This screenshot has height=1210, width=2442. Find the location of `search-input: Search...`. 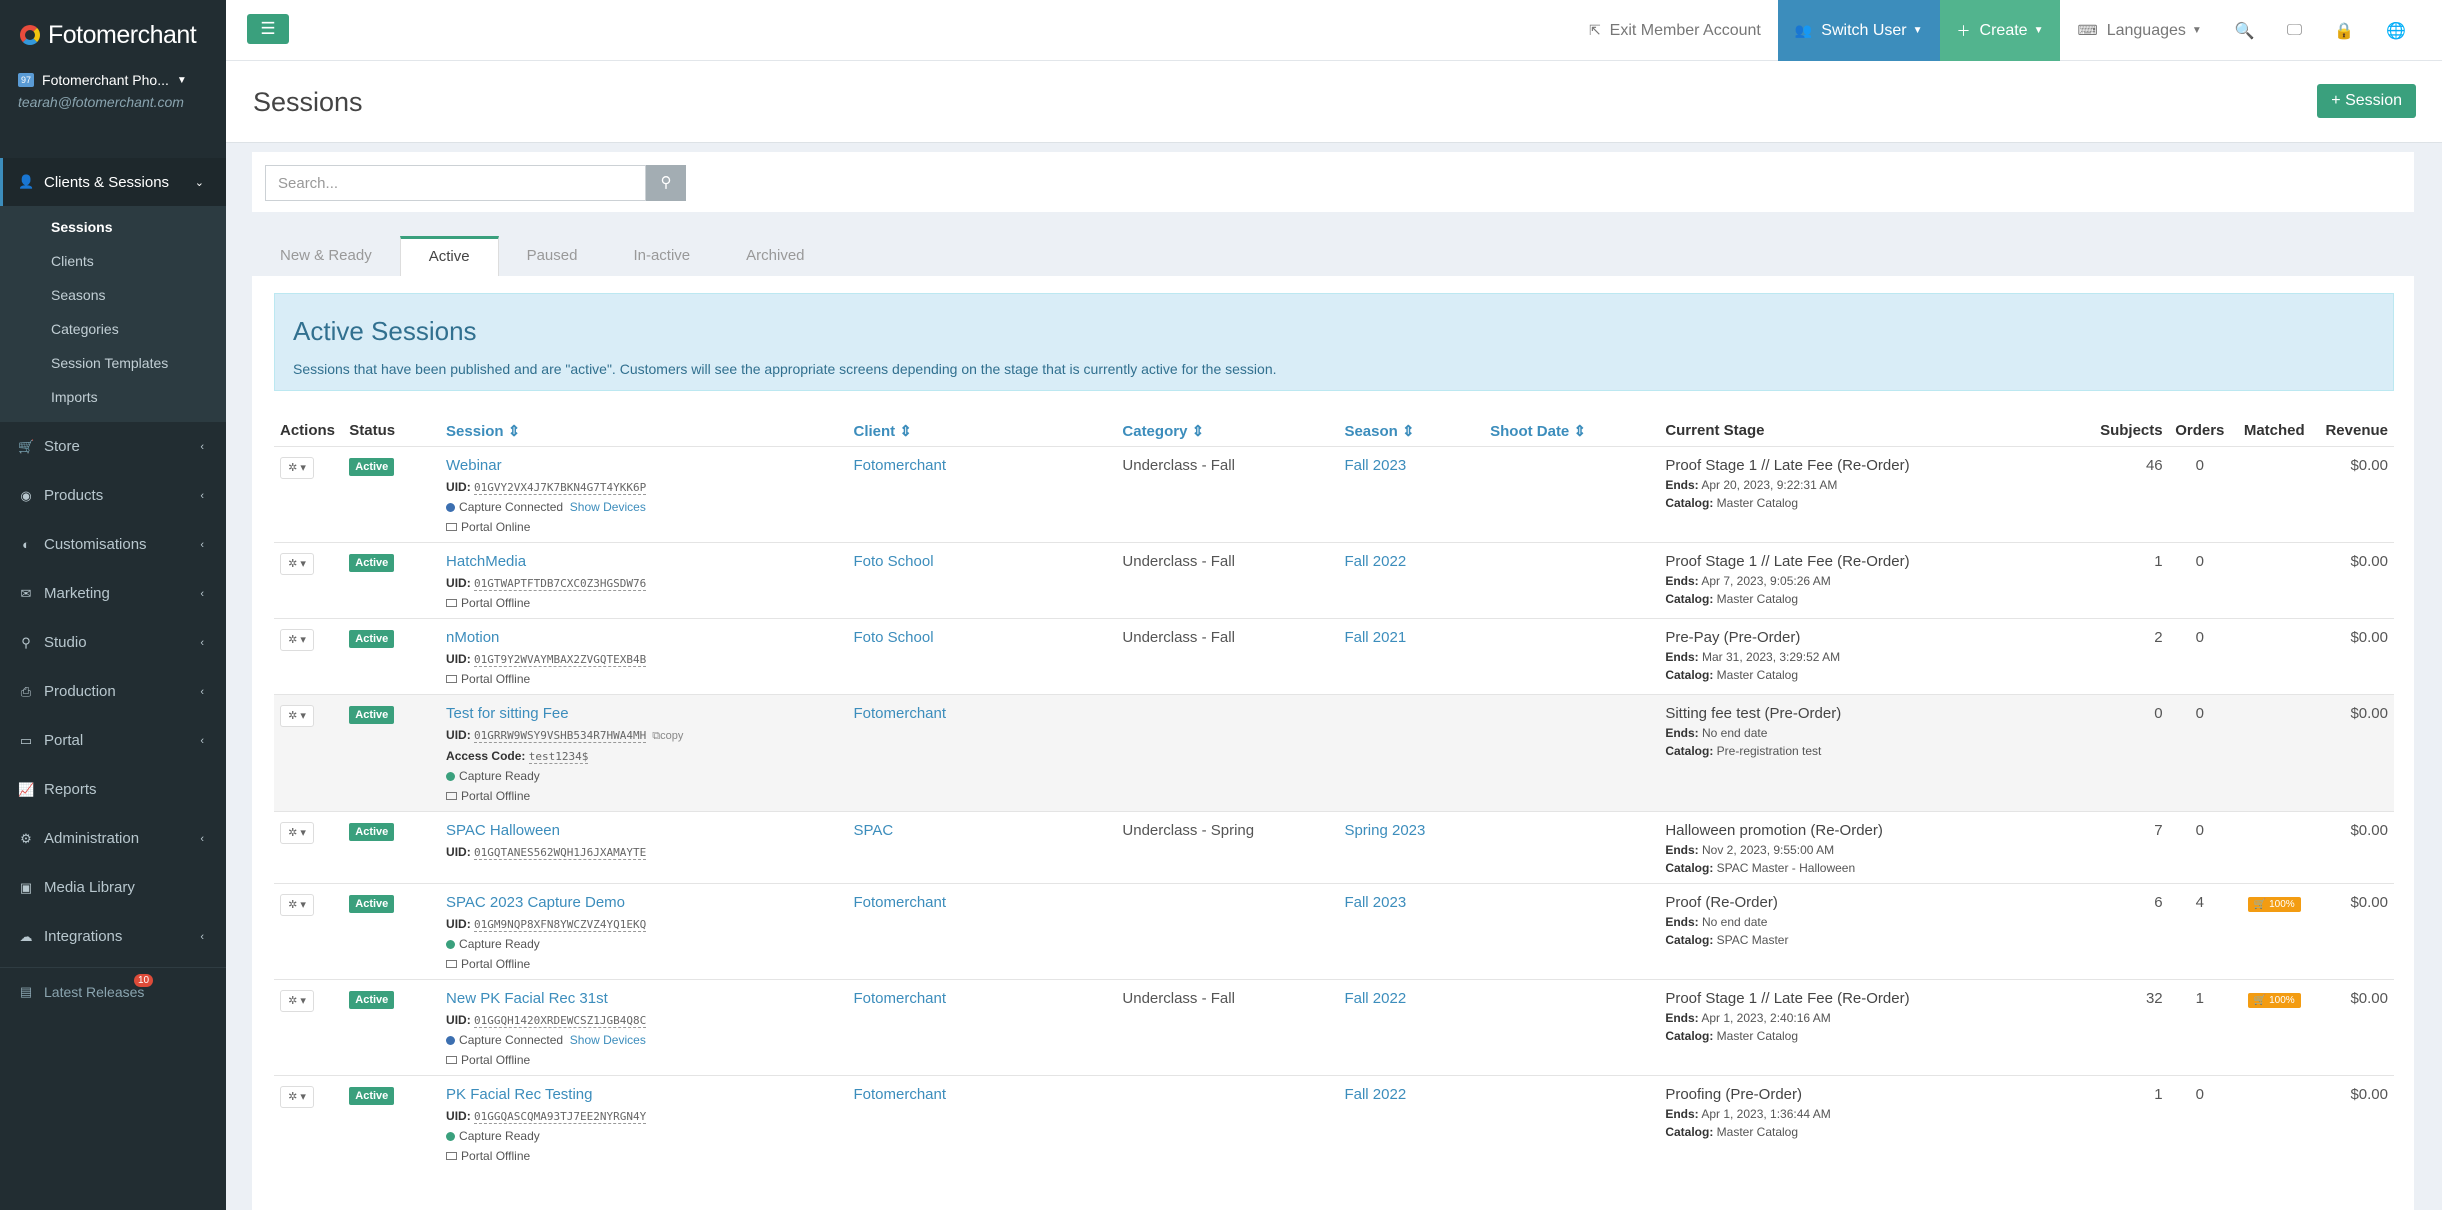

search-input: Search... is located at coordinates (455, 183).